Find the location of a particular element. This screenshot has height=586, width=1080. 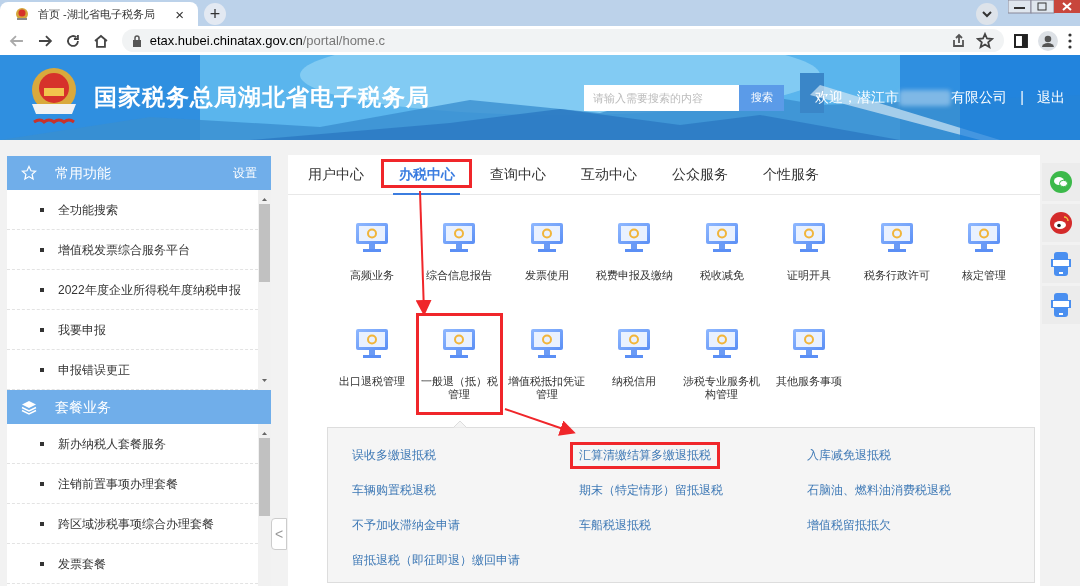

side-panel-icon is located at coordinates (1021, 40).